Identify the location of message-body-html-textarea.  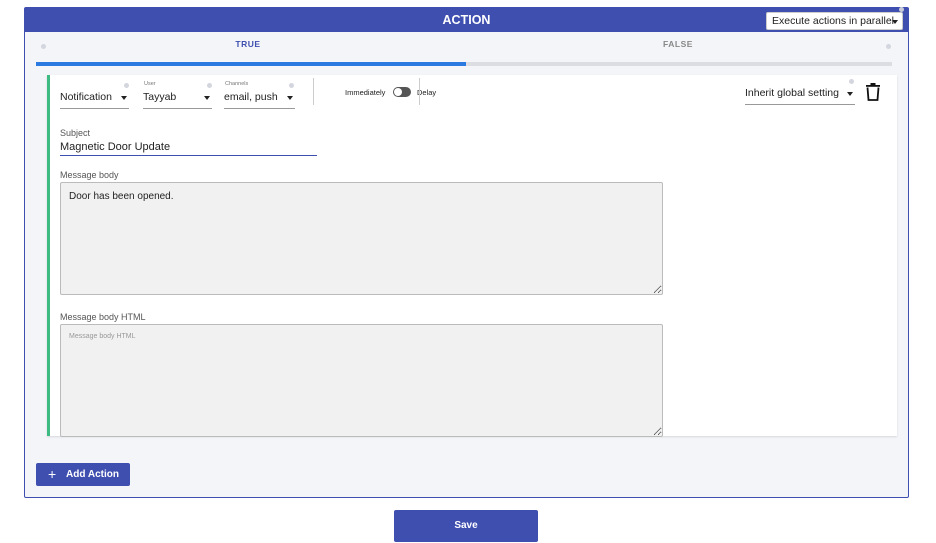
(361, 380).